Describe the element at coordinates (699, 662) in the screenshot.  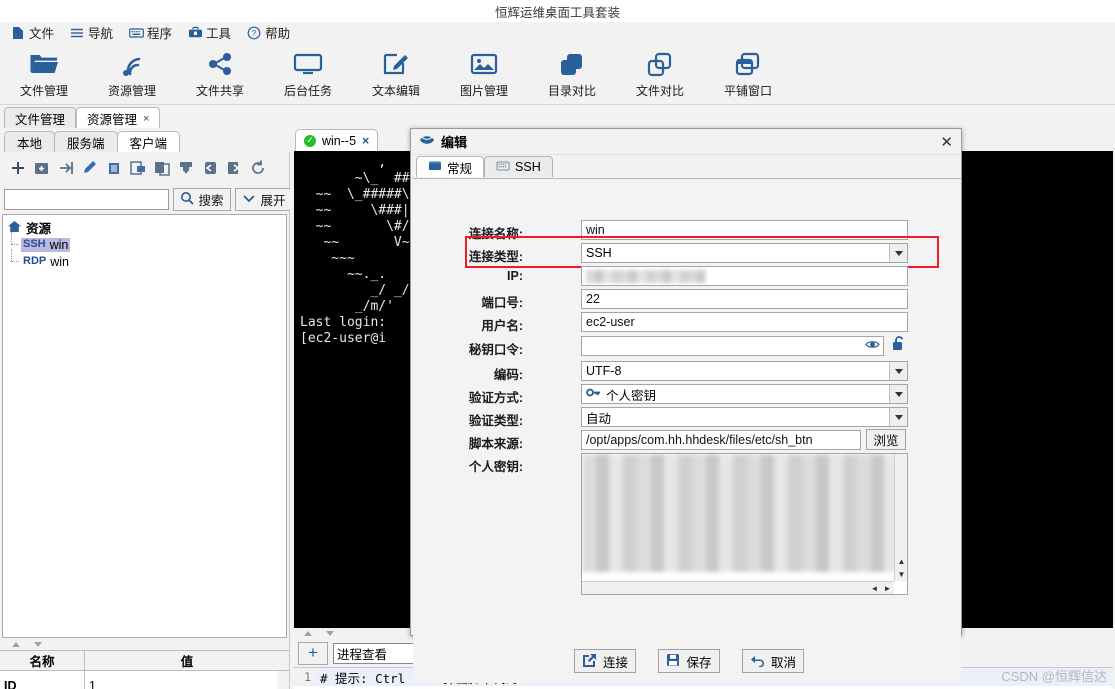
I see `save-button-label: 保存` at that location.